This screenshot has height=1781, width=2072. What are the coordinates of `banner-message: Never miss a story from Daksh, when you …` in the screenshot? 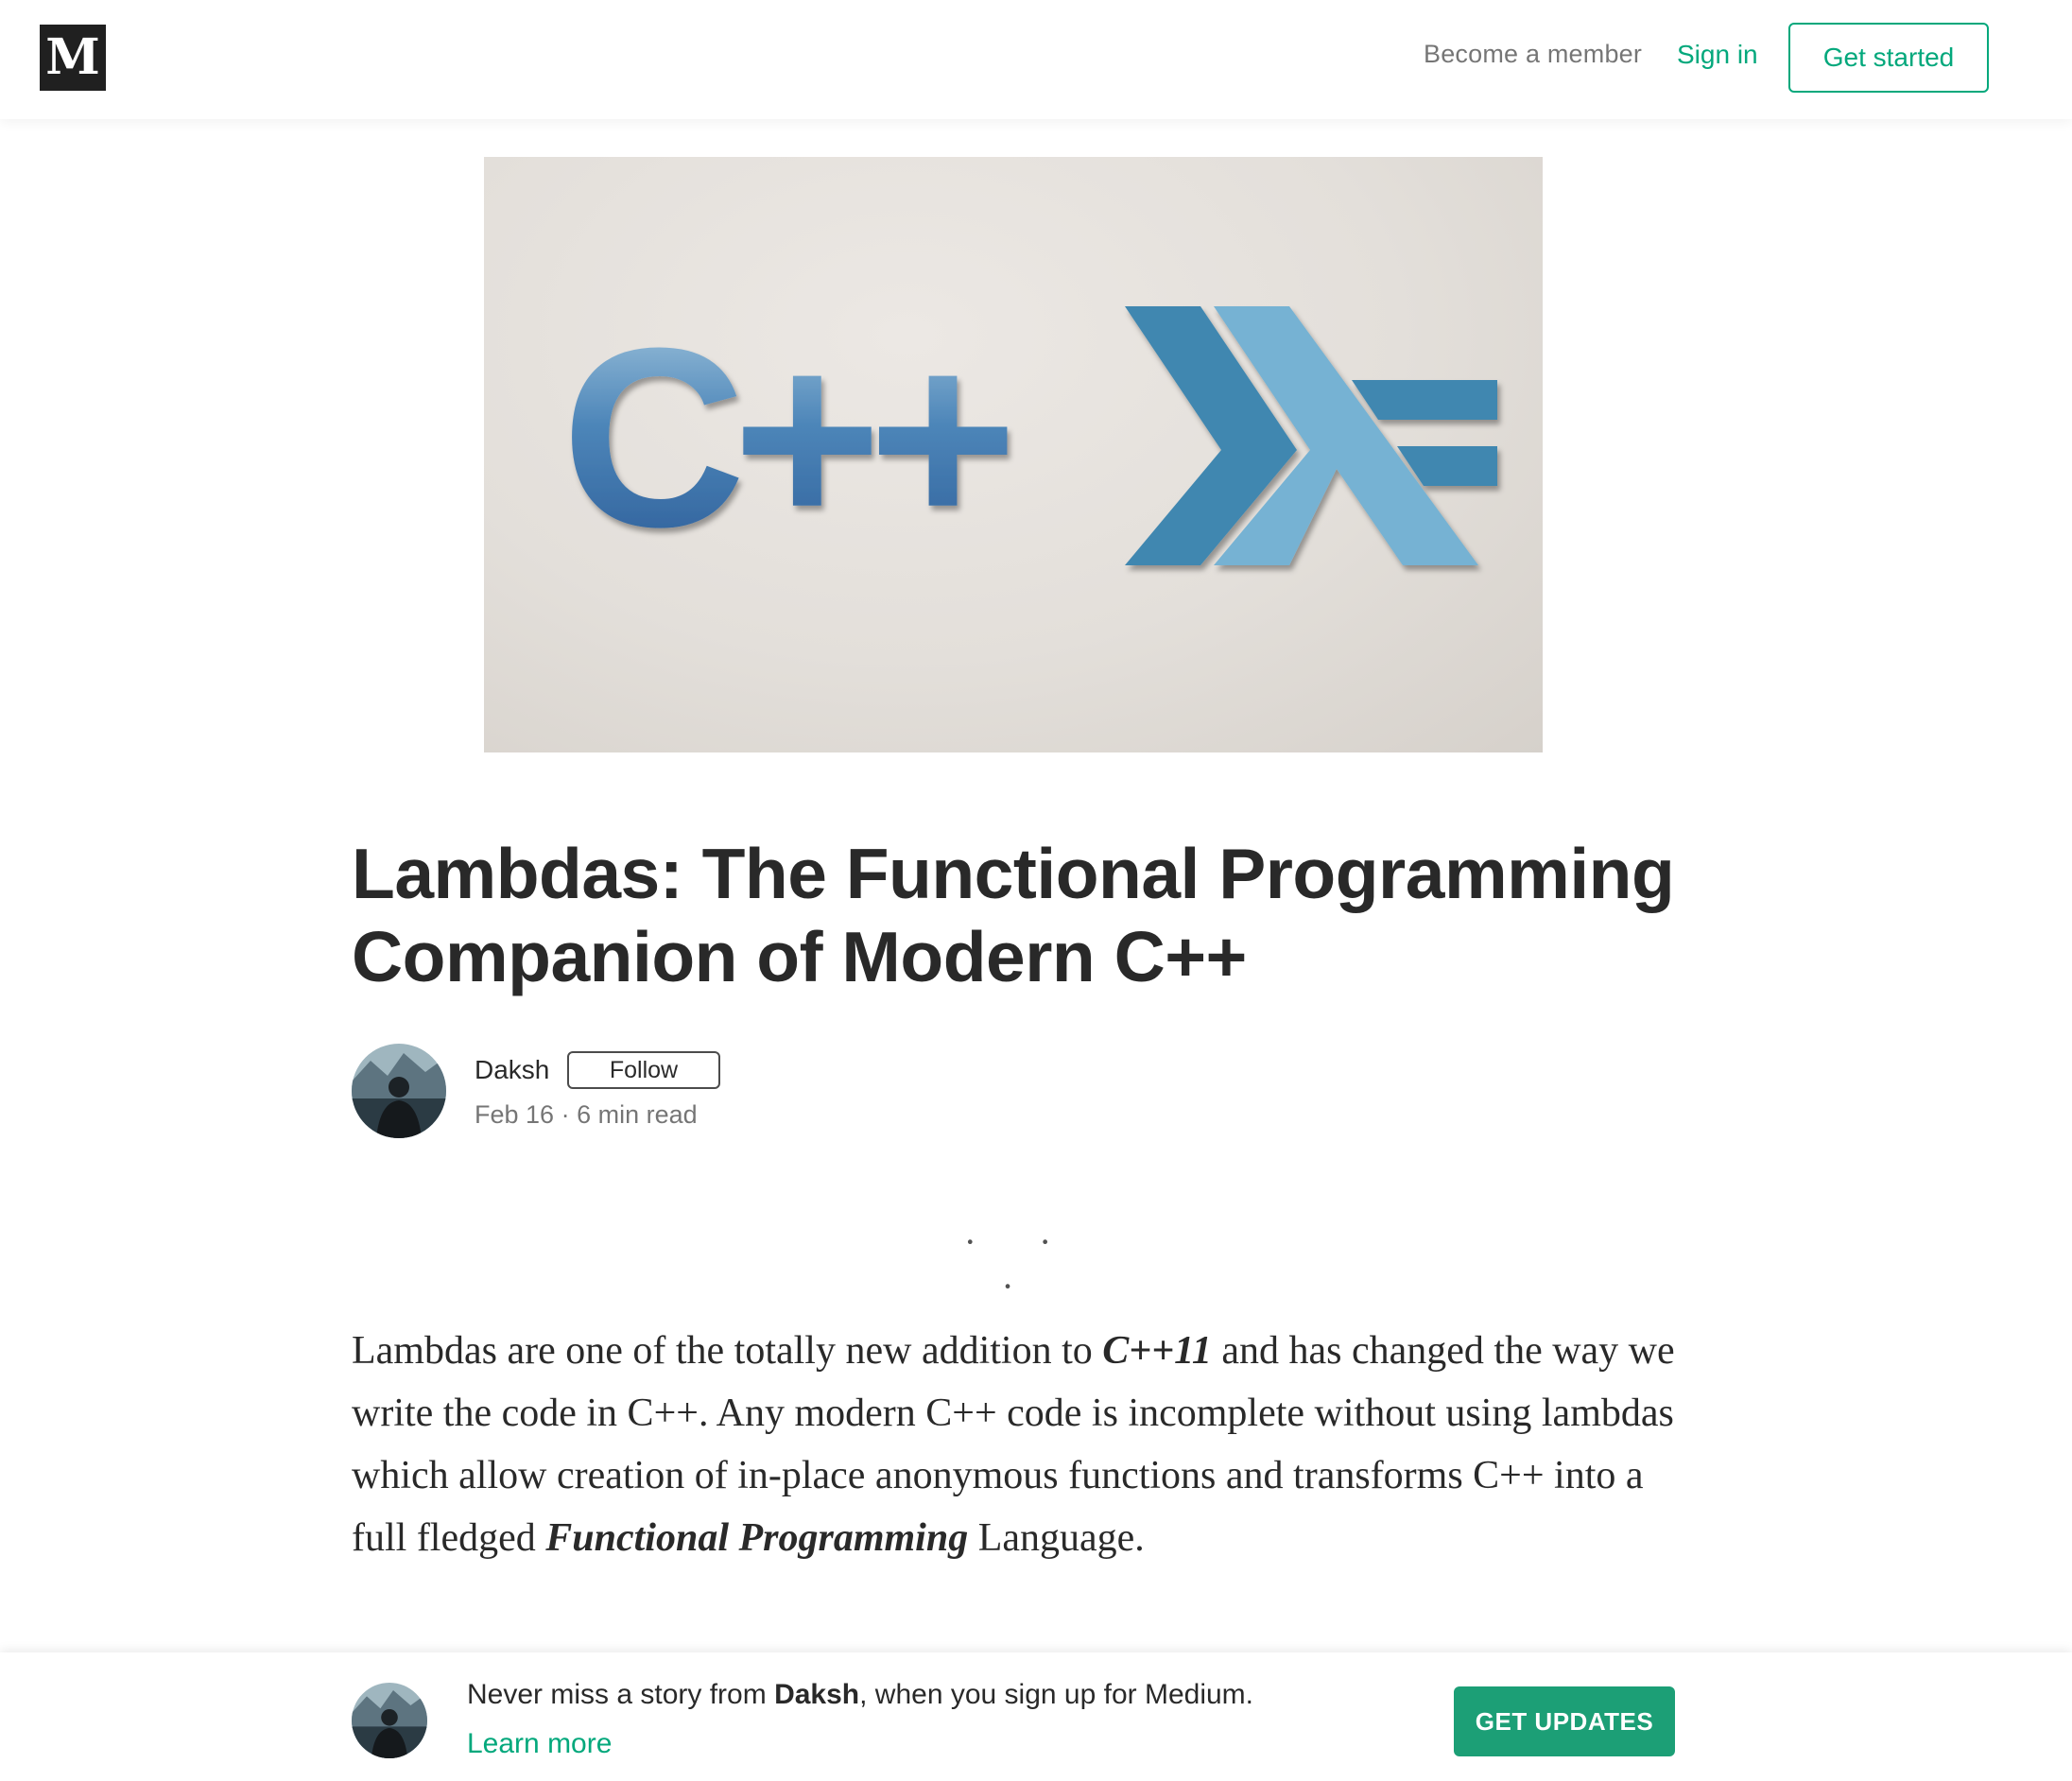 It's located at (860, 1695).